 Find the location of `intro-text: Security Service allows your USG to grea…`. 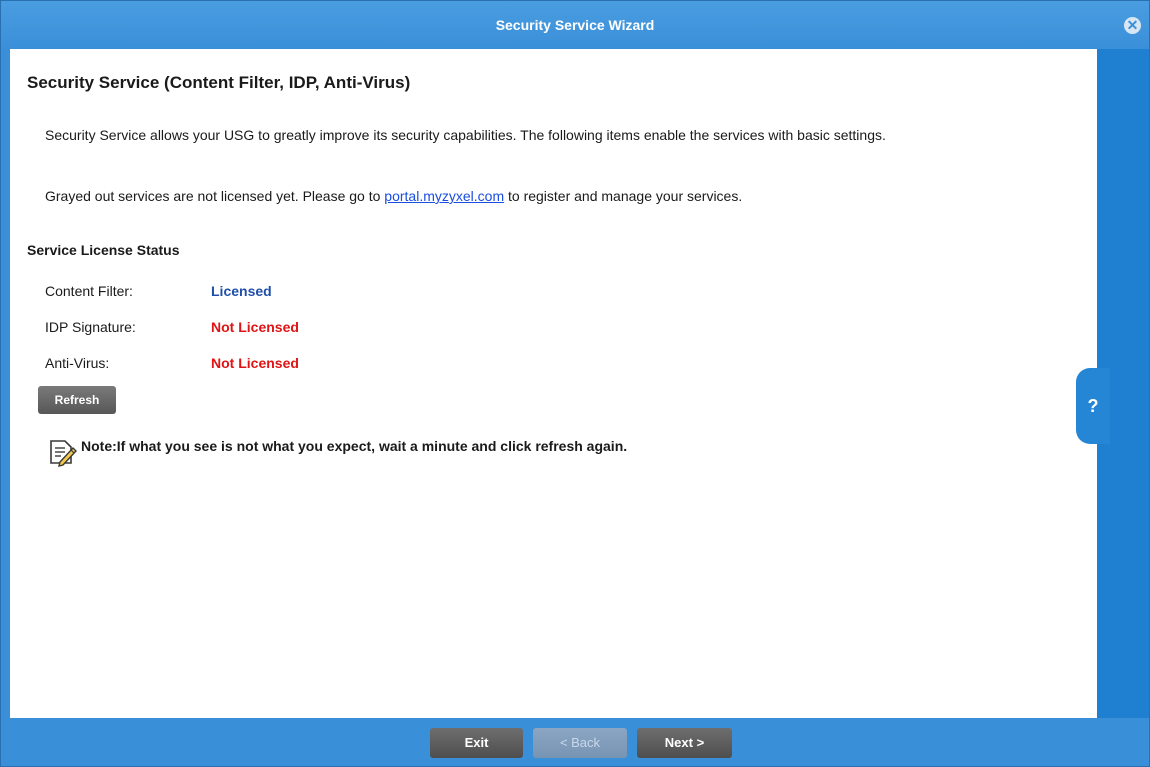

intro-text: Security Service allows your USG to grea… is located at coordinates (465, 135).